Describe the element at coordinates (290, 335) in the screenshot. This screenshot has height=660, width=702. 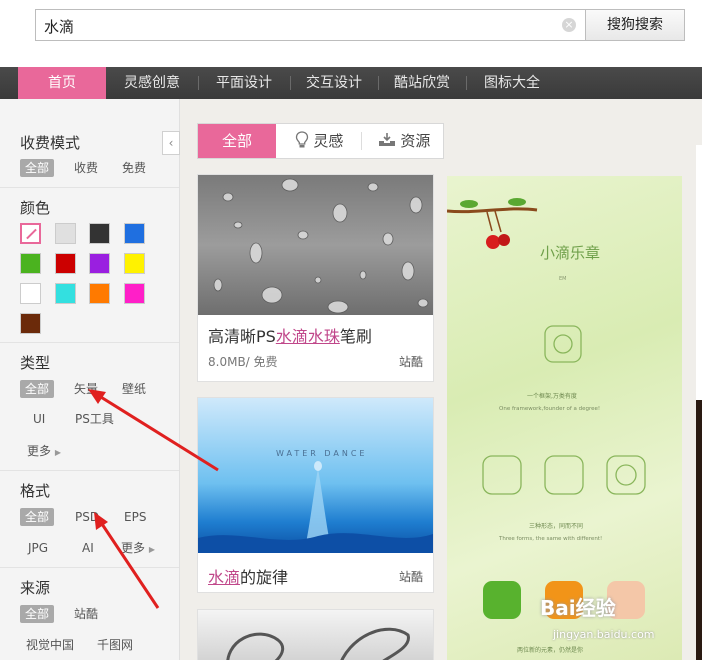
I see `card-title: 高清晰PS水滴水珠笔刷` at that location.